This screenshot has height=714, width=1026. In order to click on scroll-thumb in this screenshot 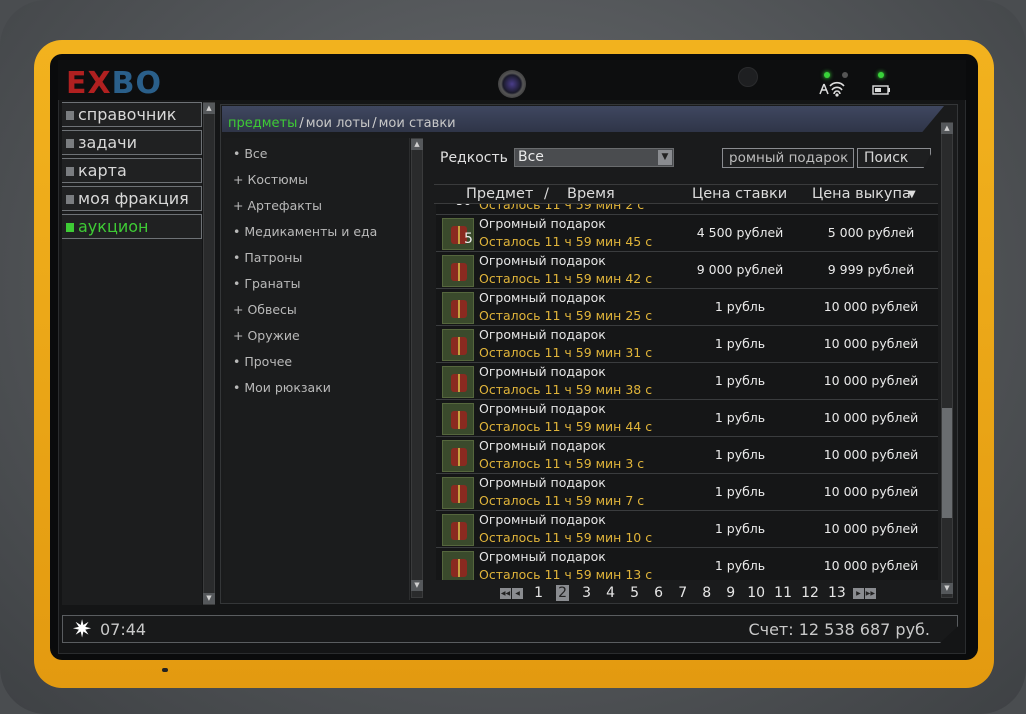, I will do `click(947, 463)`.